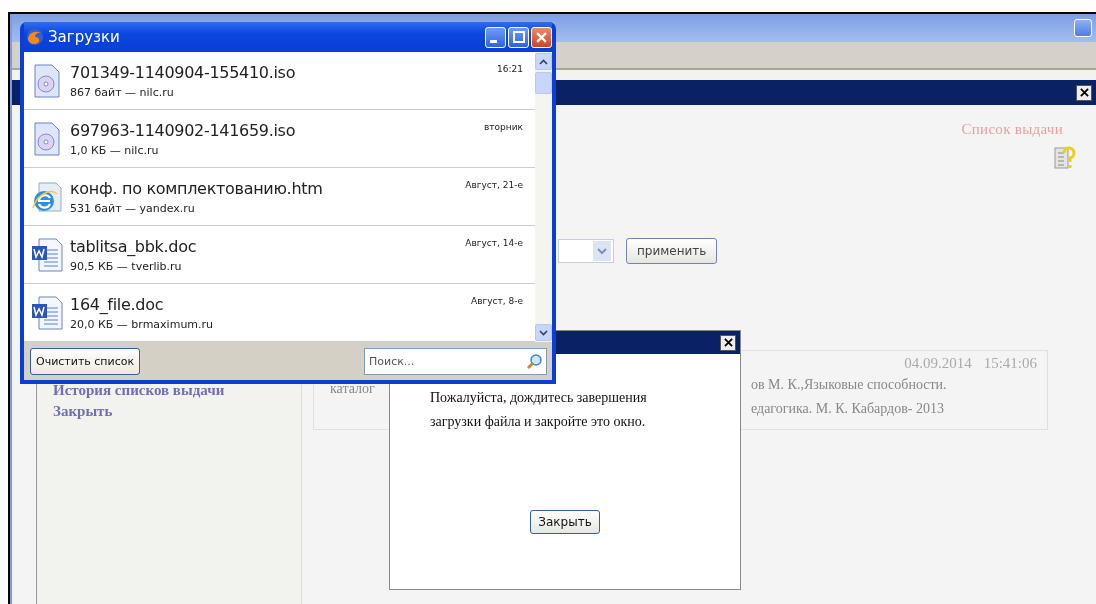 The width and height of the screenshot is (1096, 604). What do you see at coordinates (183, 130) in the screenshot?
I see `file-name: 697963-1140902-141659.iso` at bounding box center [183, 130].